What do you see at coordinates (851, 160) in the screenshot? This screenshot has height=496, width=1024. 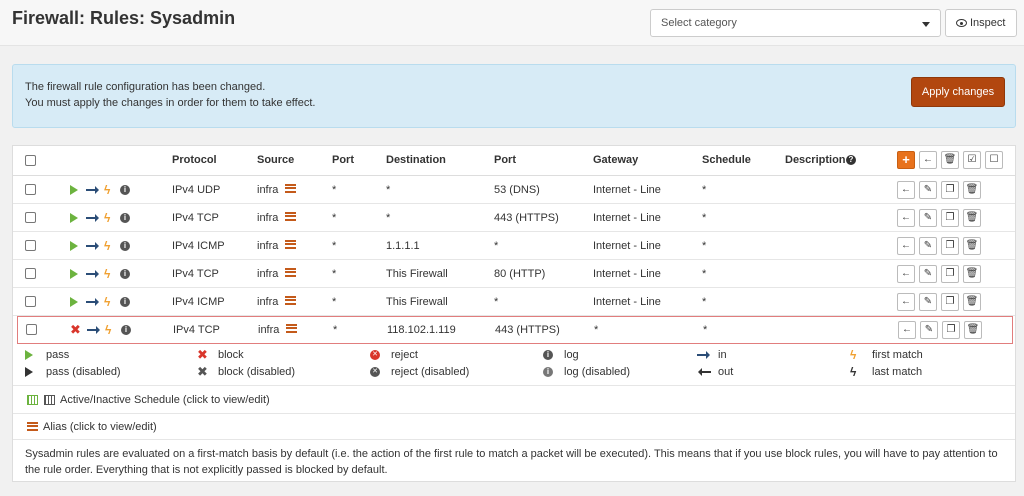 I see `help-icon: ?` at bounding box center [851, 160].